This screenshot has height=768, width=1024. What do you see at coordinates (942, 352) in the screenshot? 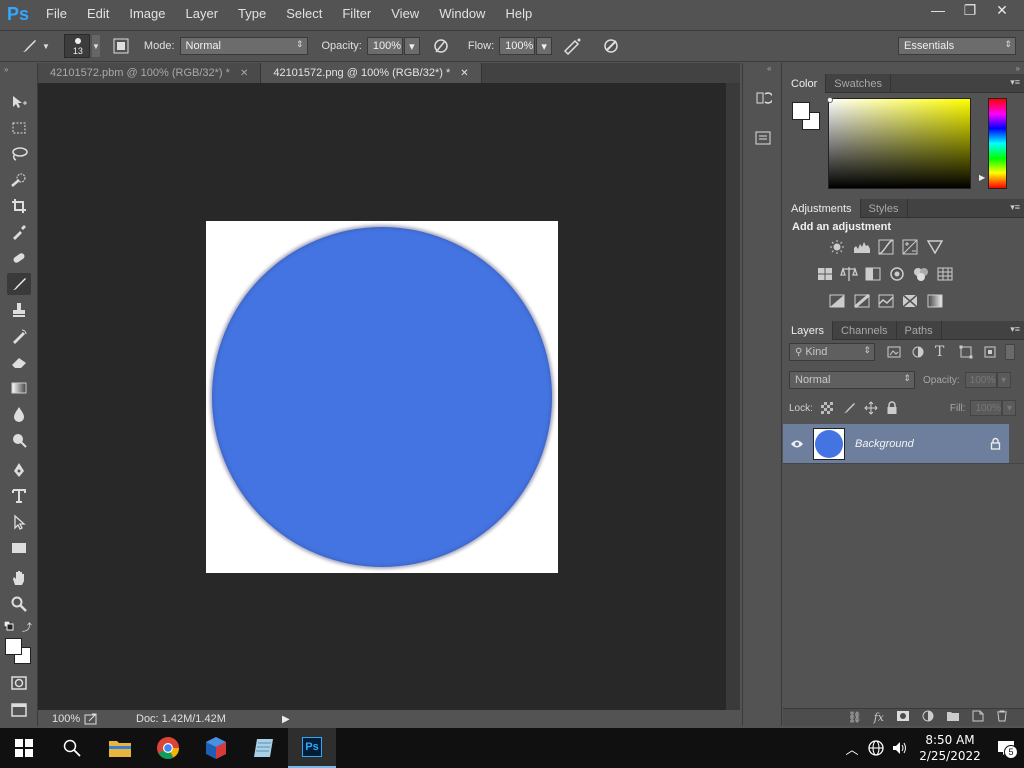
I see `filter-type-icon: T` at bounding box center [942, 352].